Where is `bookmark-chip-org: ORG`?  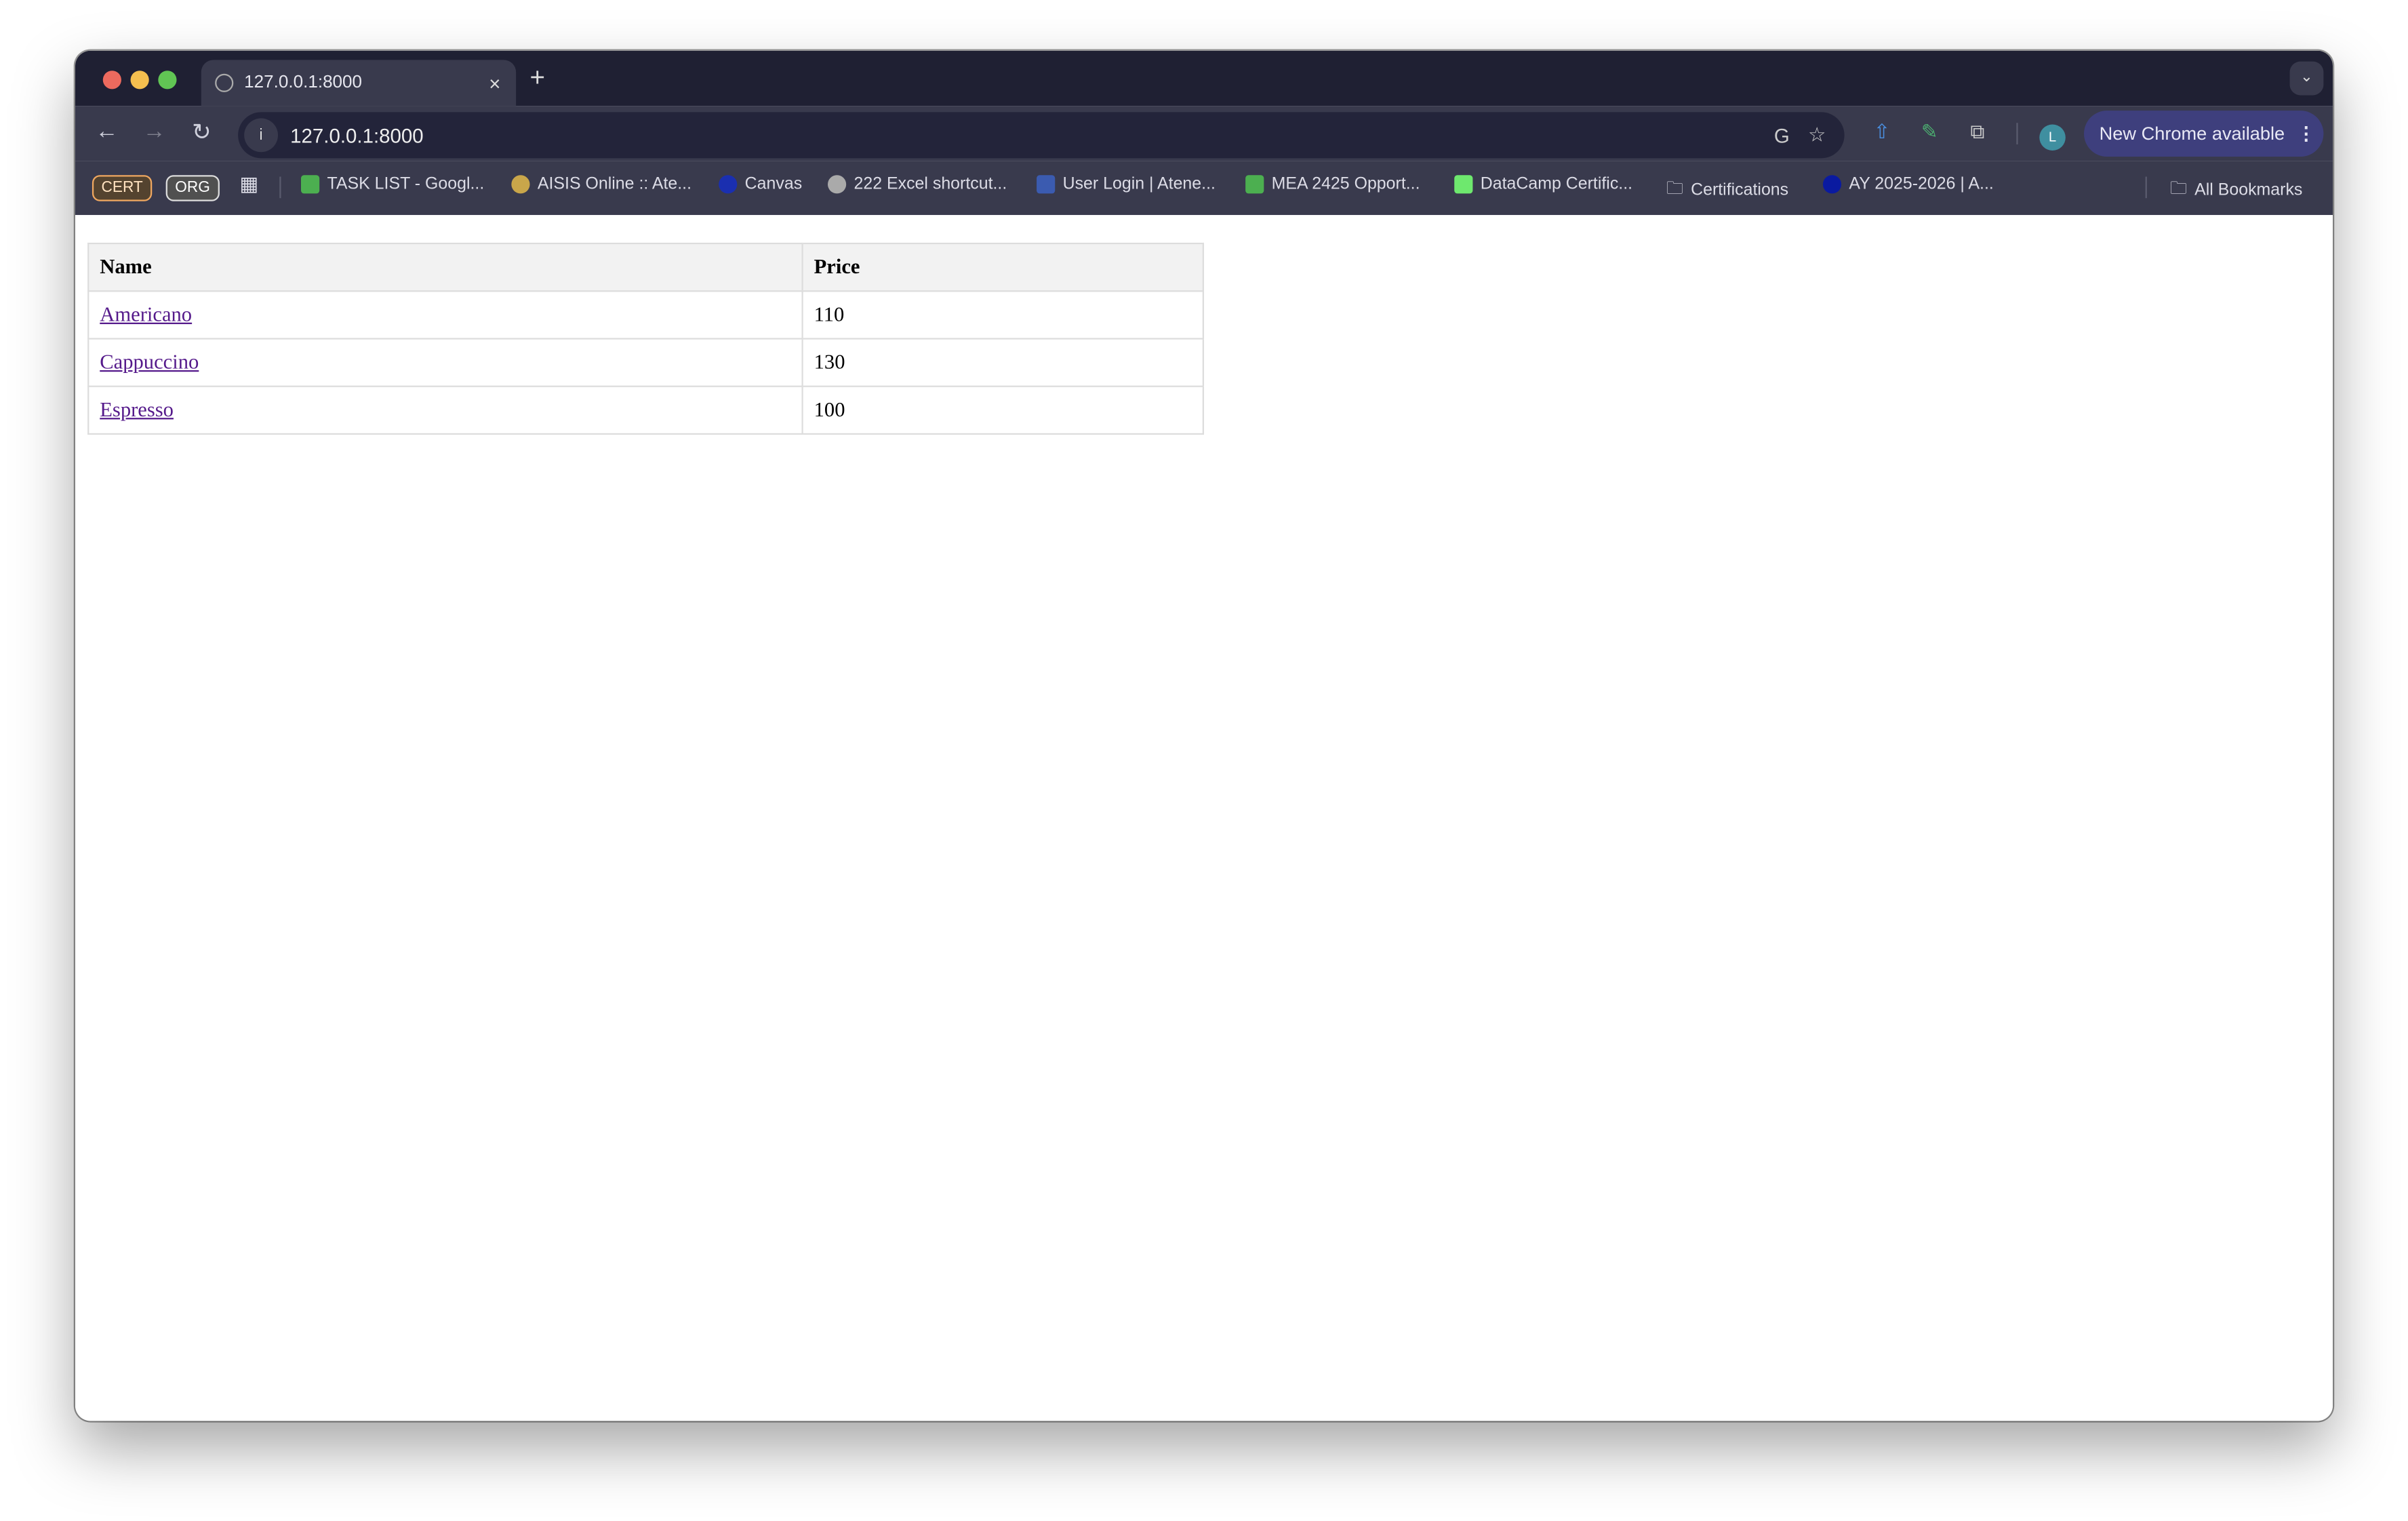
bookmark-chip-org: ORG is located at coordinates (192, 188).